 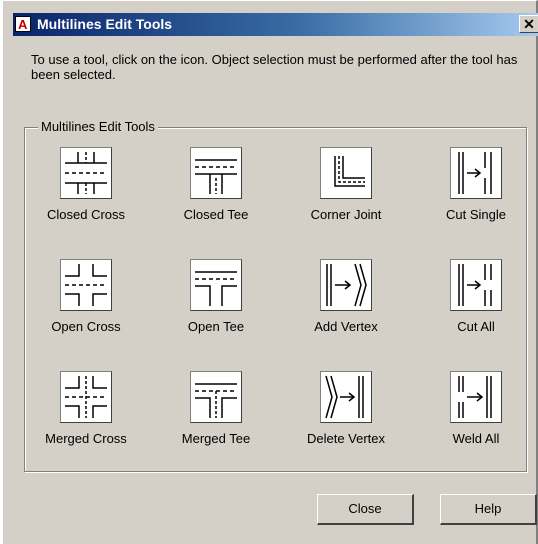 What do you see at coordinates (86, 173) in the screenshot?
I see `closed-cross-icon` at bounding box center [86, 173].